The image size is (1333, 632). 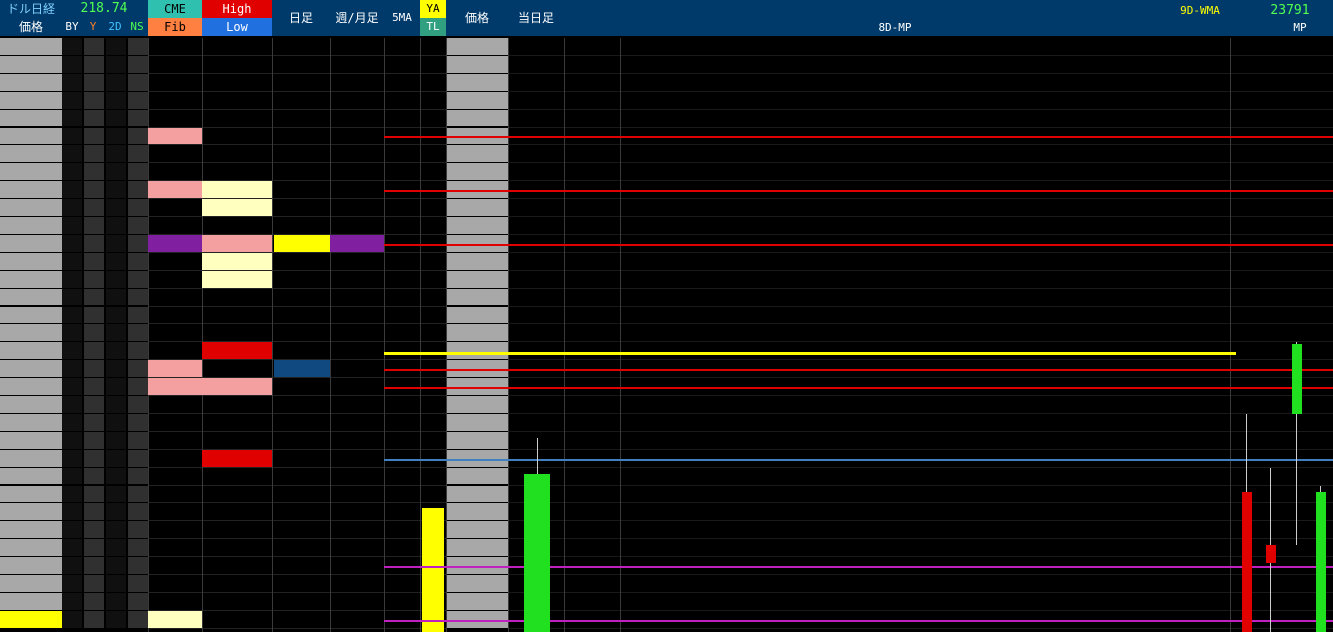 What do you see at coordinates (403, 602) in the screenshot?
I see `5ma-label` at bounding box center [403, 602].